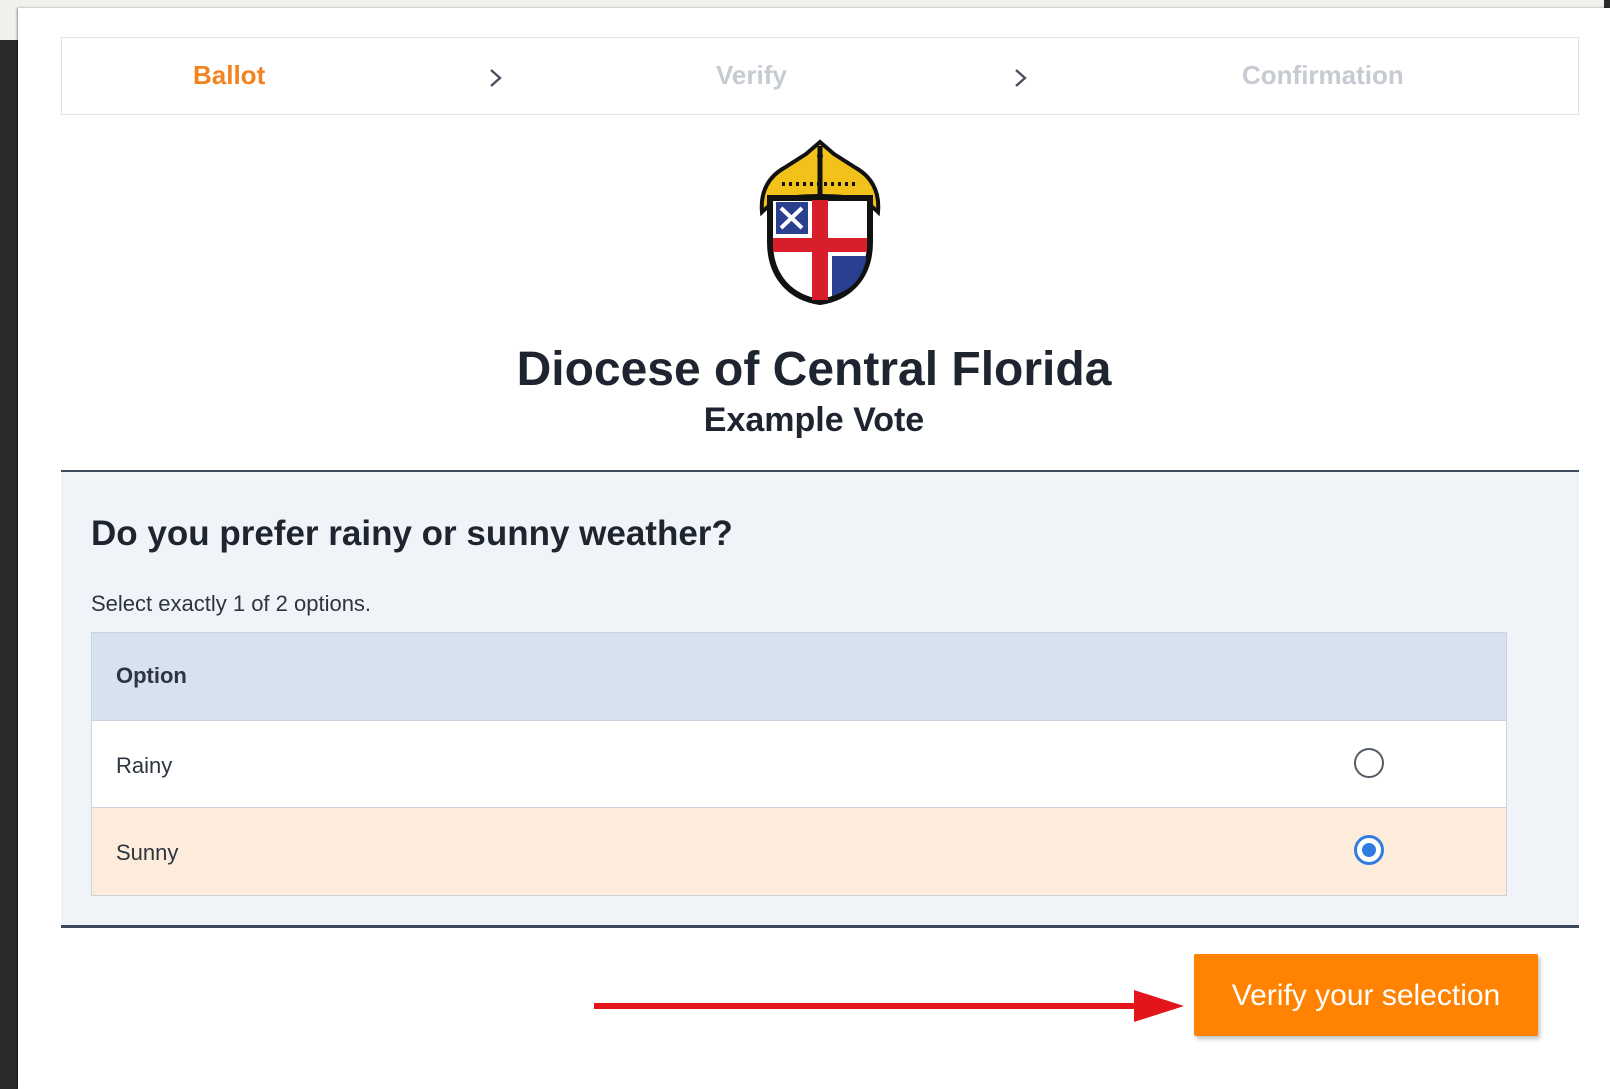 This screenshot has width=1610, height=1089. I want to click on diocese-crest-logo, so click(820, 222).